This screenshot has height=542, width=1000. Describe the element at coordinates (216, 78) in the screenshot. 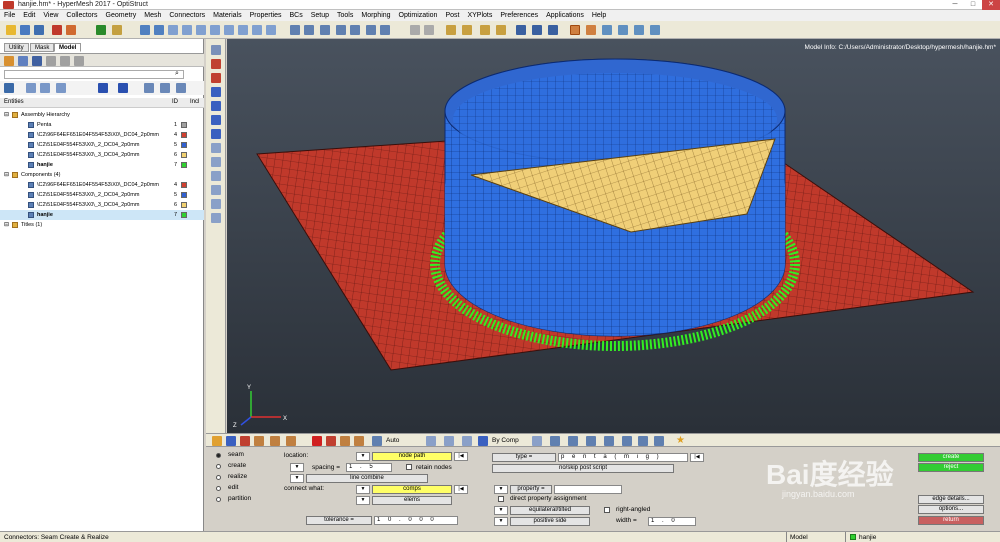

I see `wireframe-icon` at that location.